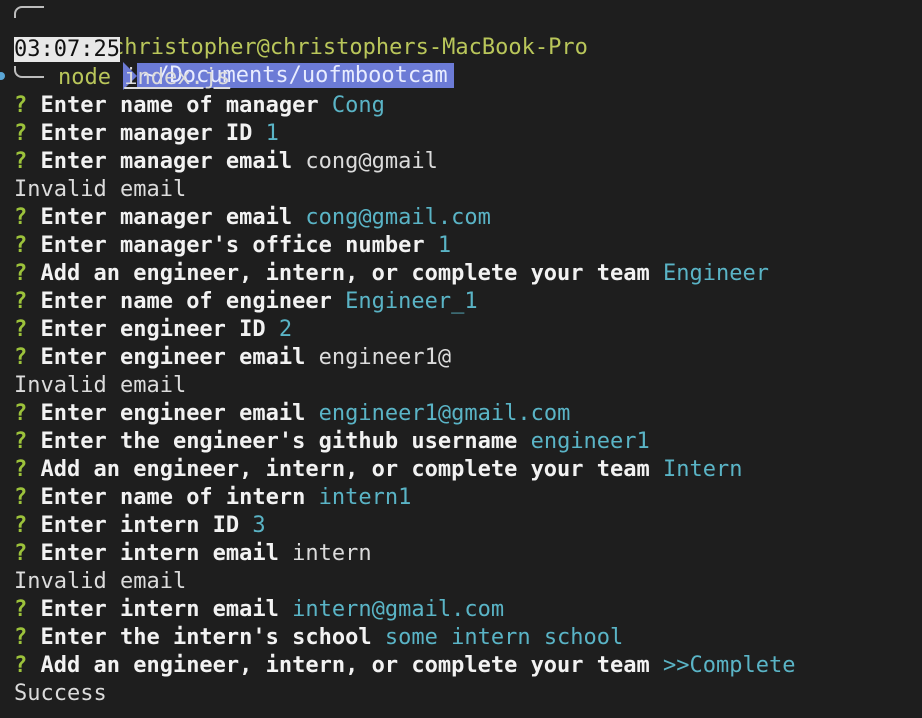 The width and height of the screenshot is (922, 718). I want to click on answer-text: >>Complete, so click(729, 665).